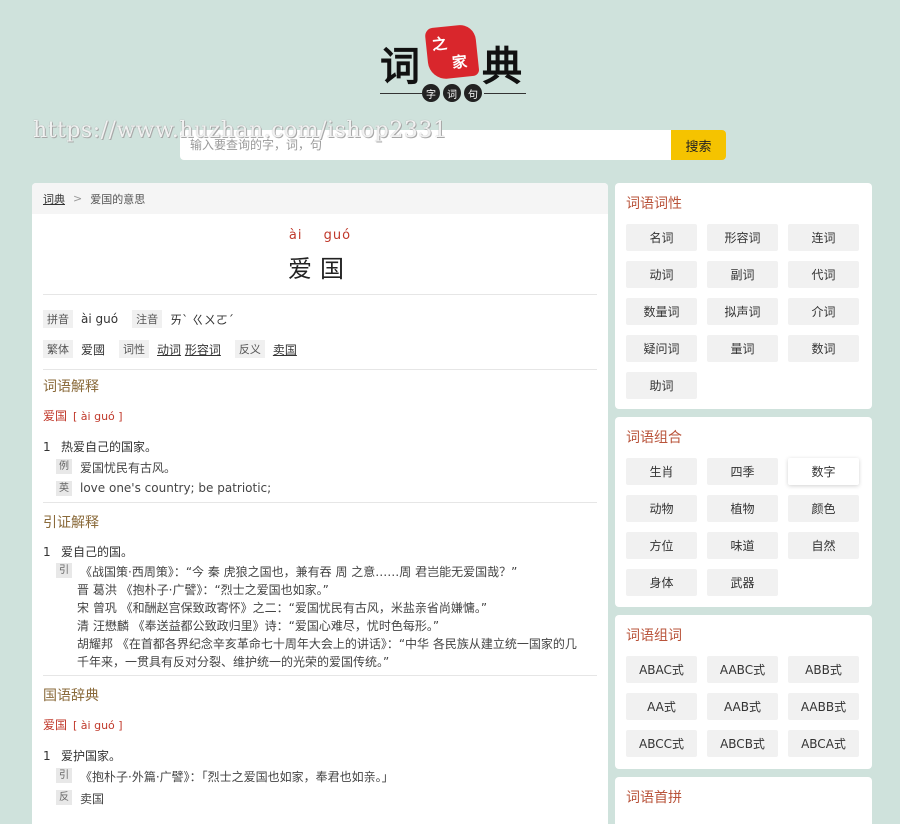 The height and width of the screenshot is (824, 900). What do you see at coordinates (742, 743) in the screenshot?
I see `zuci-chip: ABCB式` at bounding box center [742, 743].